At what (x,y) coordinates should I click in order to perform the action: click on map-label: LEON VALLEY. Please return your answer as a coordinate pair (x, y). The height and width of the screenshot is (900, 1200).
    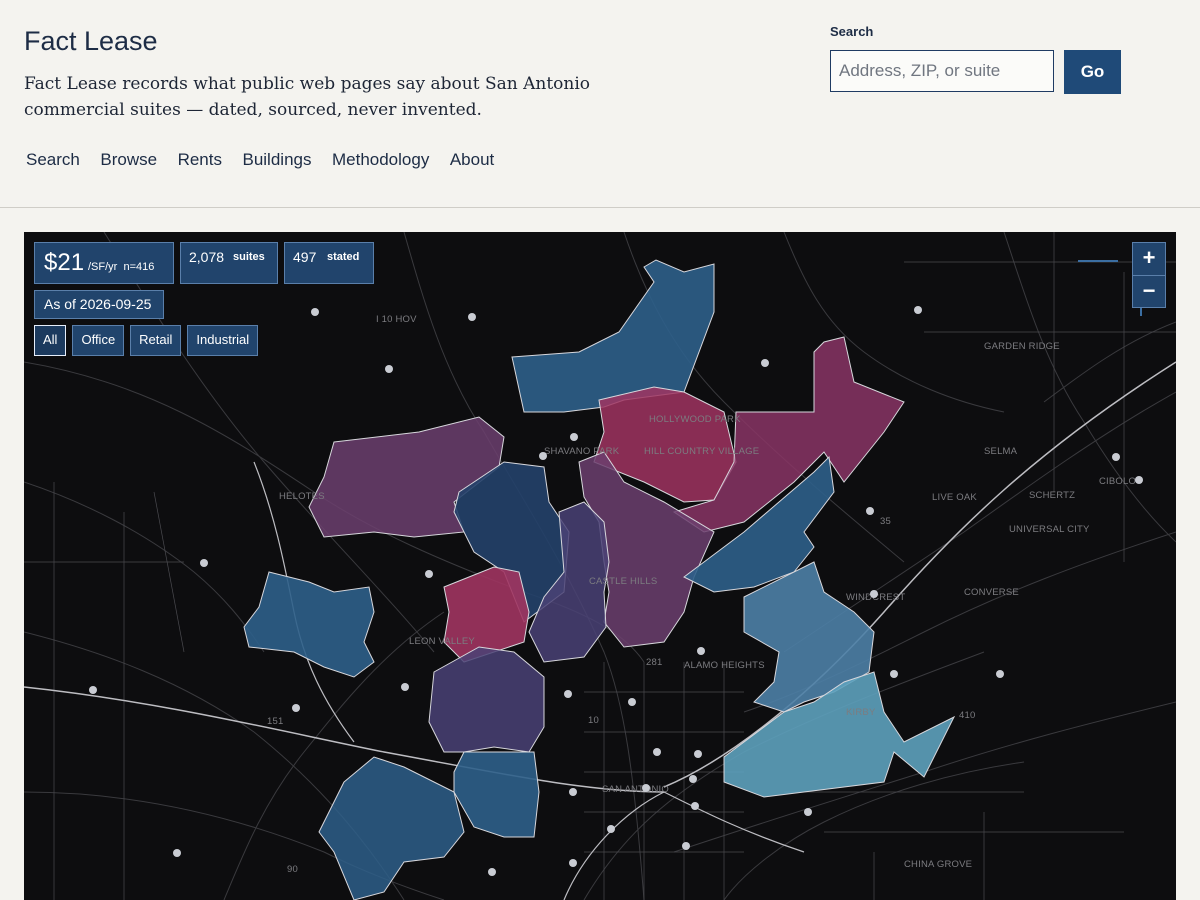
    Looking at the image, I should click on (442, 641).